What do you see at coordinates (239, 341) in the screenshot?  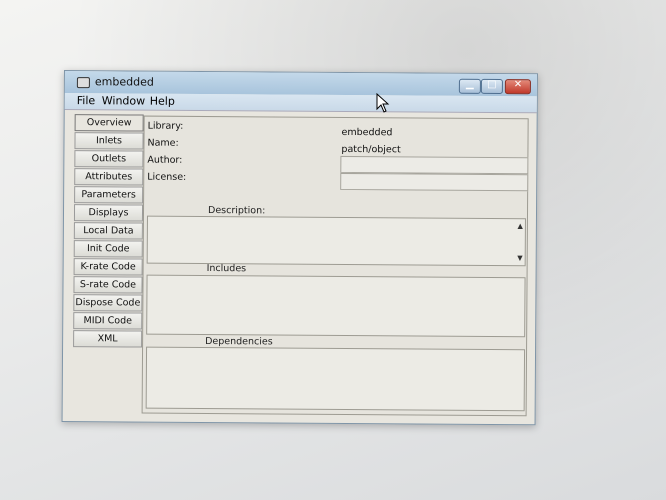 I see `dependencies-label: Dependencies` at bounding box center [239, 341].